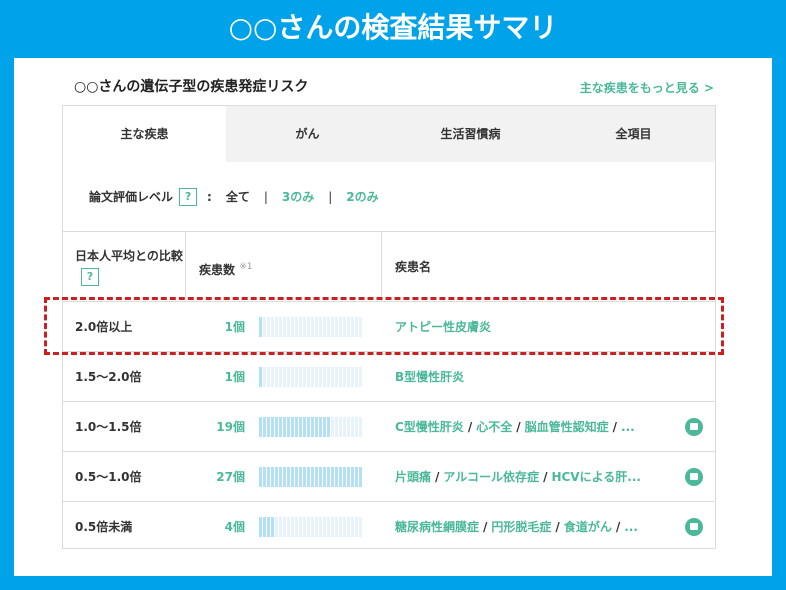 The image size is (786, 590). Describe the element at coordinates (521, 527) in the screenshot. I see `disease-link: 円形脱毛症` at that location.